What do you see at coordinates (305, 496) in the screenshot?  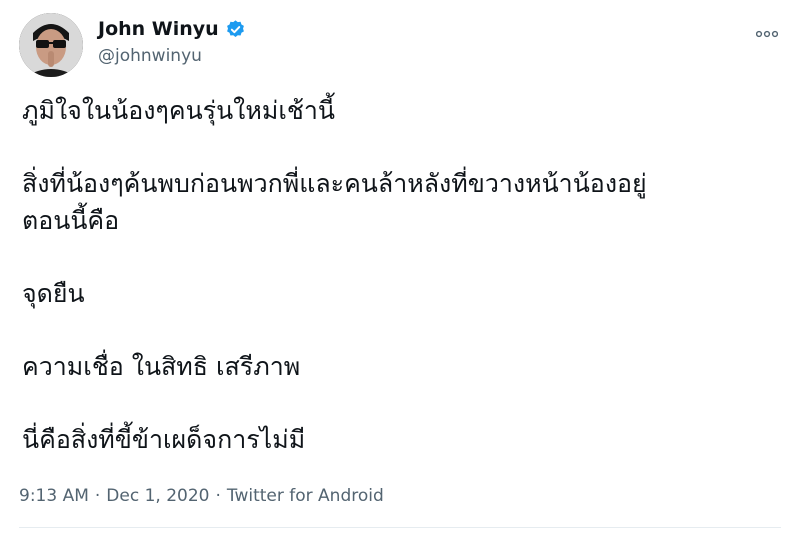 I see `tweet-source: Twitter for Android` at bounding box center [305, 496].